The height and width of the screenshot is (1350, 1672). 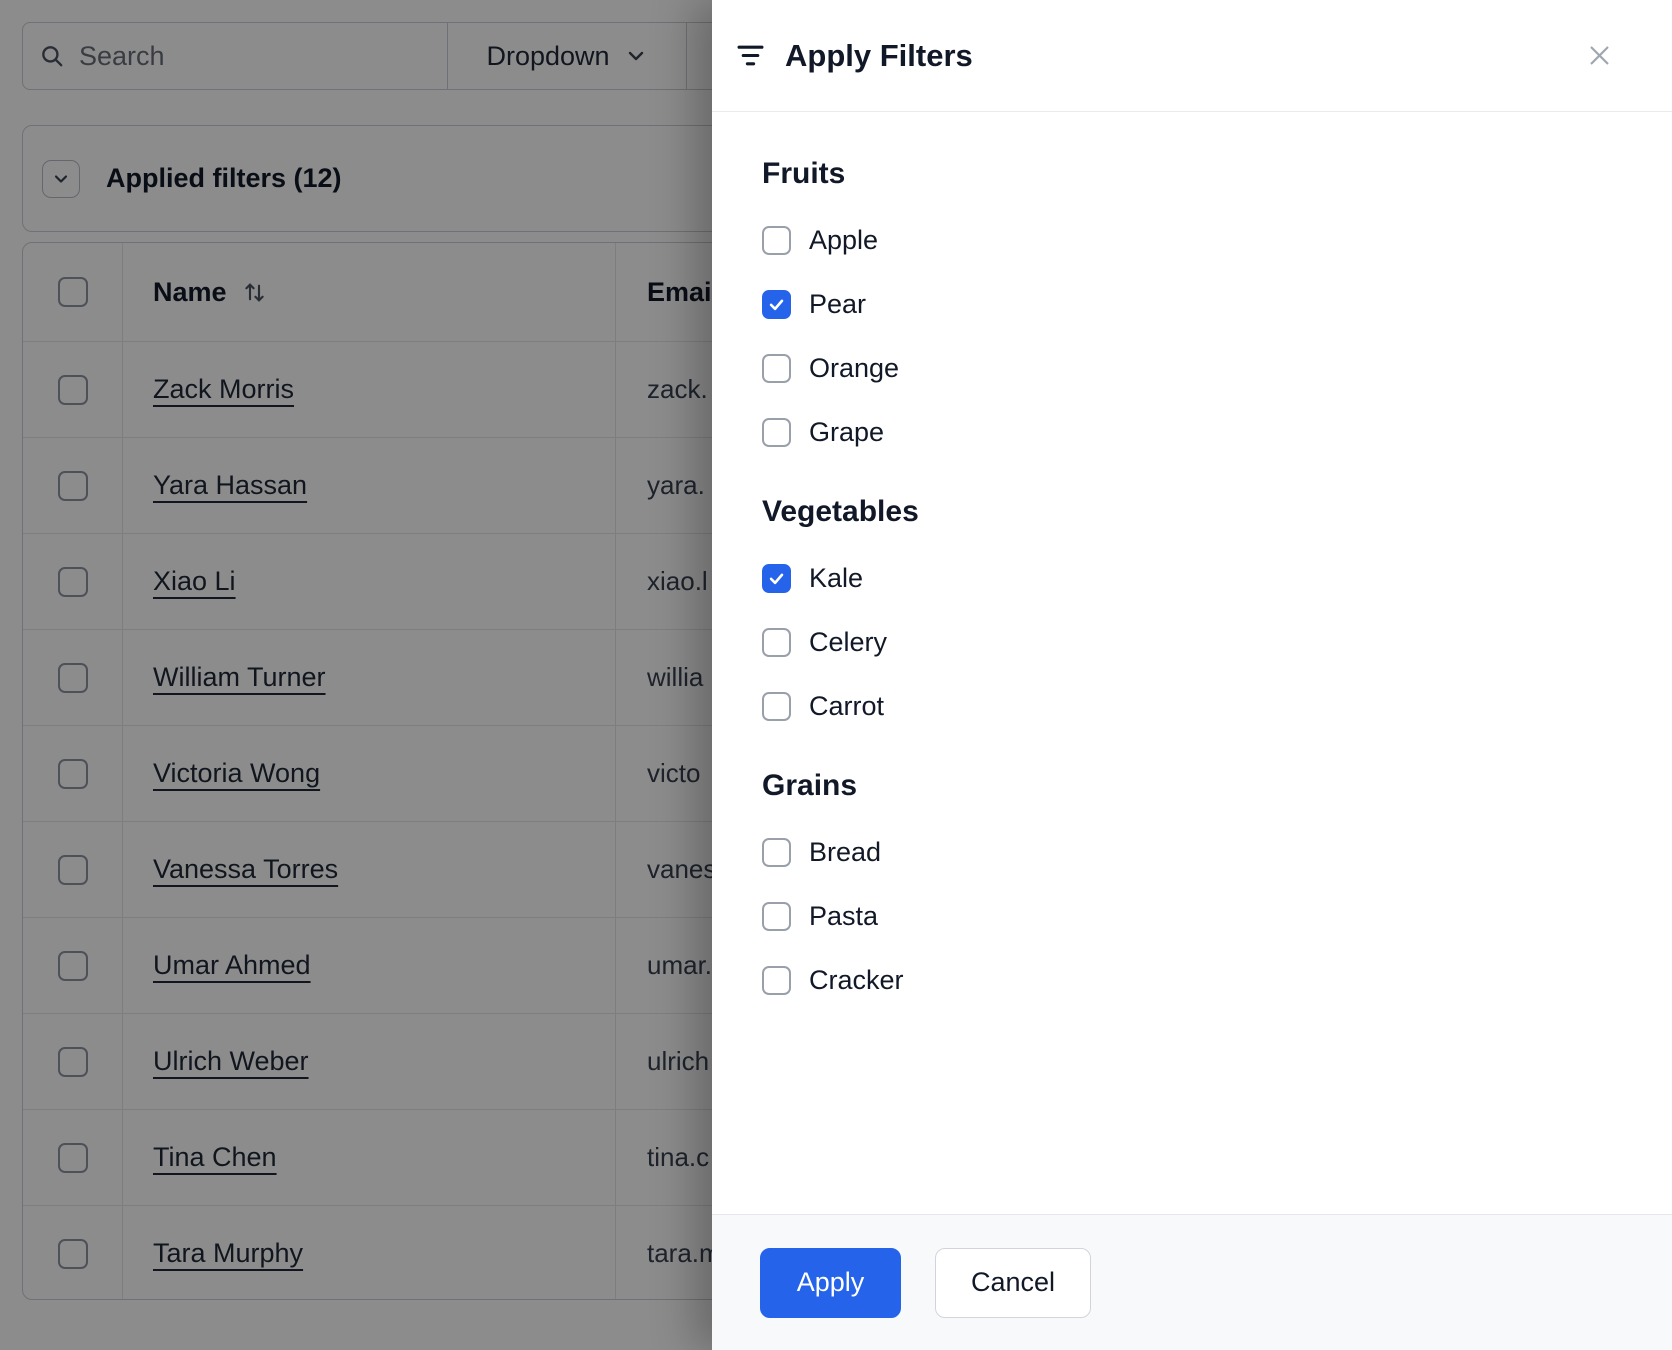 I want to click on filter-option: Carrot, so click(x=1192, y=706).